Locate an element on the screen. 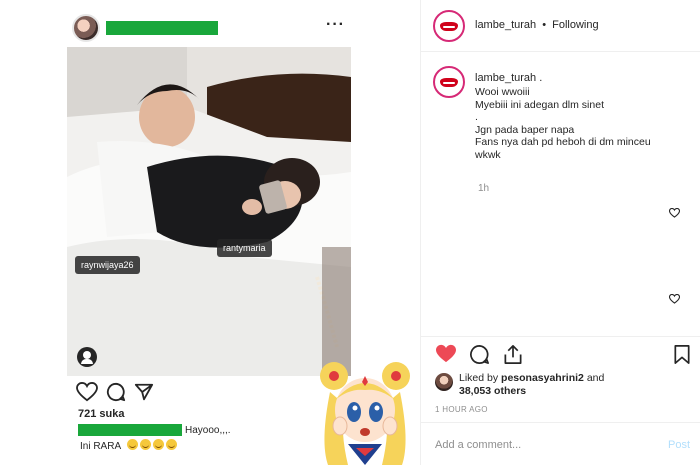 This screenshot has height=465, width=700. liker-avatar is located at coordinates (444, 382).